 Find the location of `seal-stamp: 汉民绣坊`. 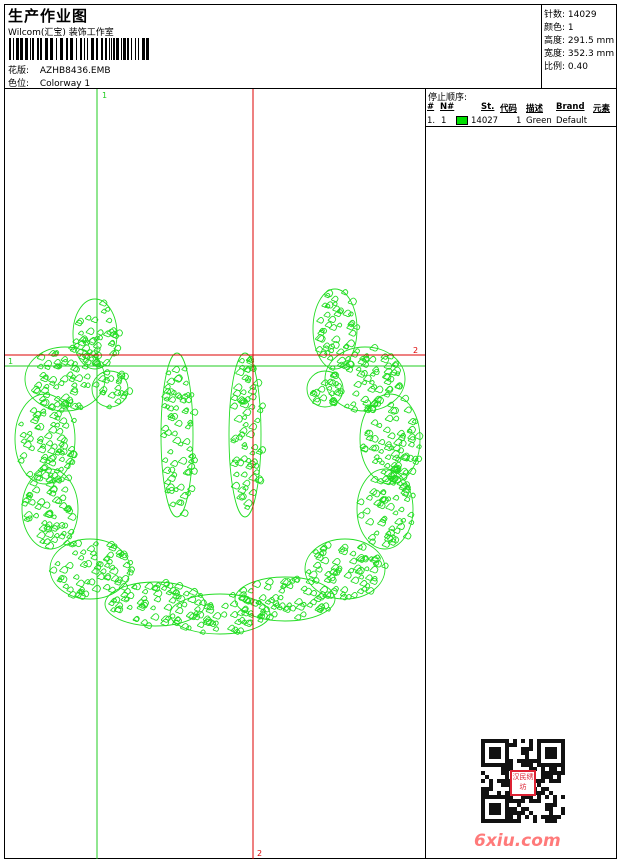

seal-stamp: 汉民绣坊 is located at coordinates (523, 783).